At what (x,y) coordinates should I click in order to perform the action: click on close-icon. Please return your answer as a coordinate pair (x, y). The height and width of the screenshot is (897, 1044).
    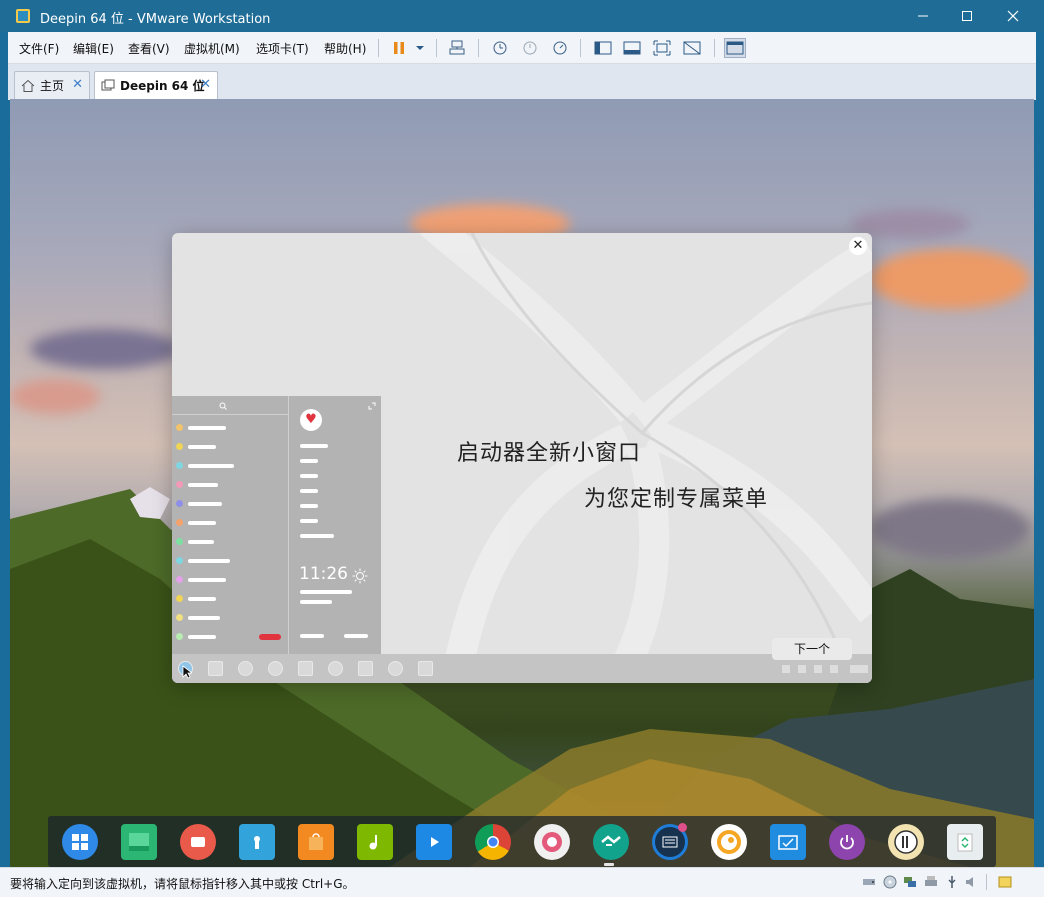
    Looking at the image, I should click on (1013, 16).